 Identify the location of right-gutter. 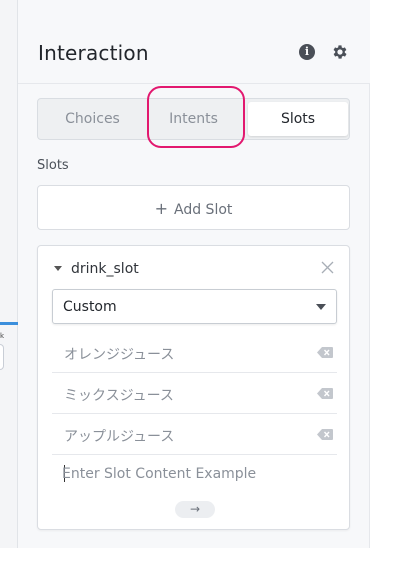
(385, 274).